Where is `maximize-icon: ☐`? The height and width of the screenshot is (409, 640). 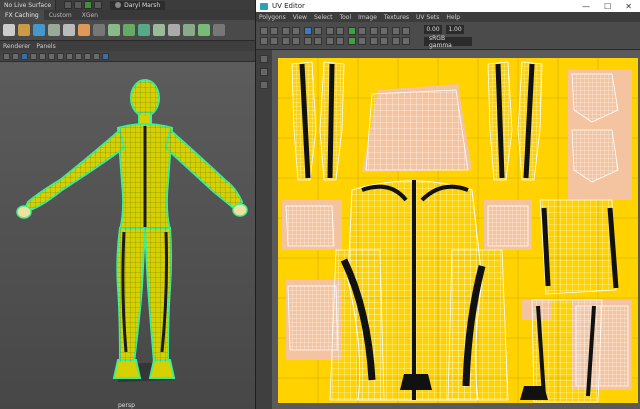 maximize-icon: ☐ is located at coordinates (607, 6).